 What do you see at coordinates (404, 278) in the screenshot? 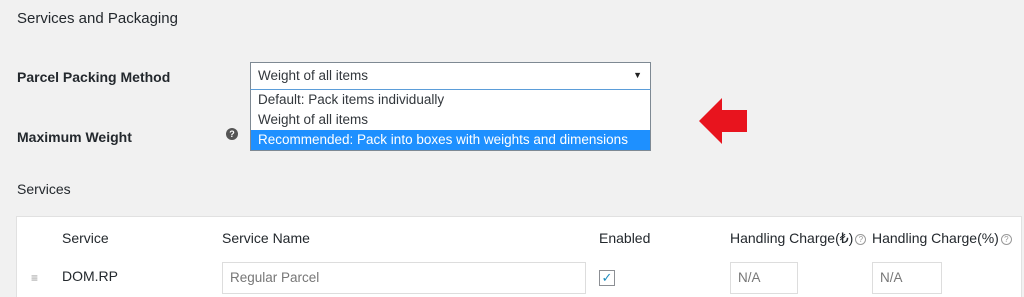
I see `service-name-input: Regular Parcel` at bounding box center [404, 278].